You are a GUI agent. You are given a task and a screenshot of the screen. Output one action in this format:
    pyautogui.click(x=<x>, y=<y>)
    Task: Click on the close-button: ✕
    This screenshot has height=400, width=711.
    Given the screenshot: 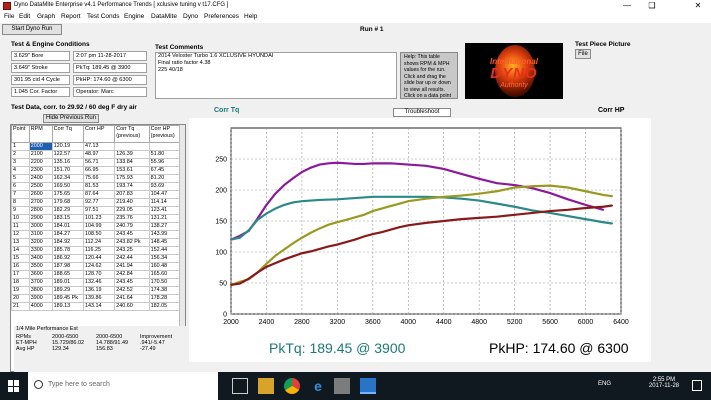 What is the action you would take?
    pyautogui.click(x=698, y=6)
    